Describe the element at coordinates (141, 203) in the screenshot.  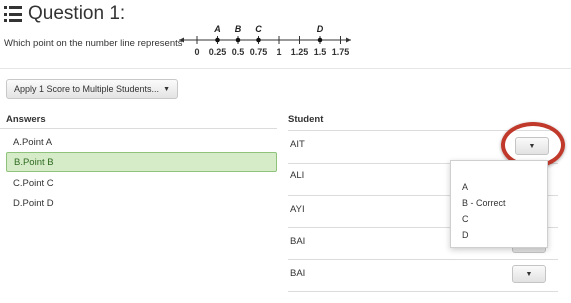
I see `answer-option-d: D.Point D` at that location.